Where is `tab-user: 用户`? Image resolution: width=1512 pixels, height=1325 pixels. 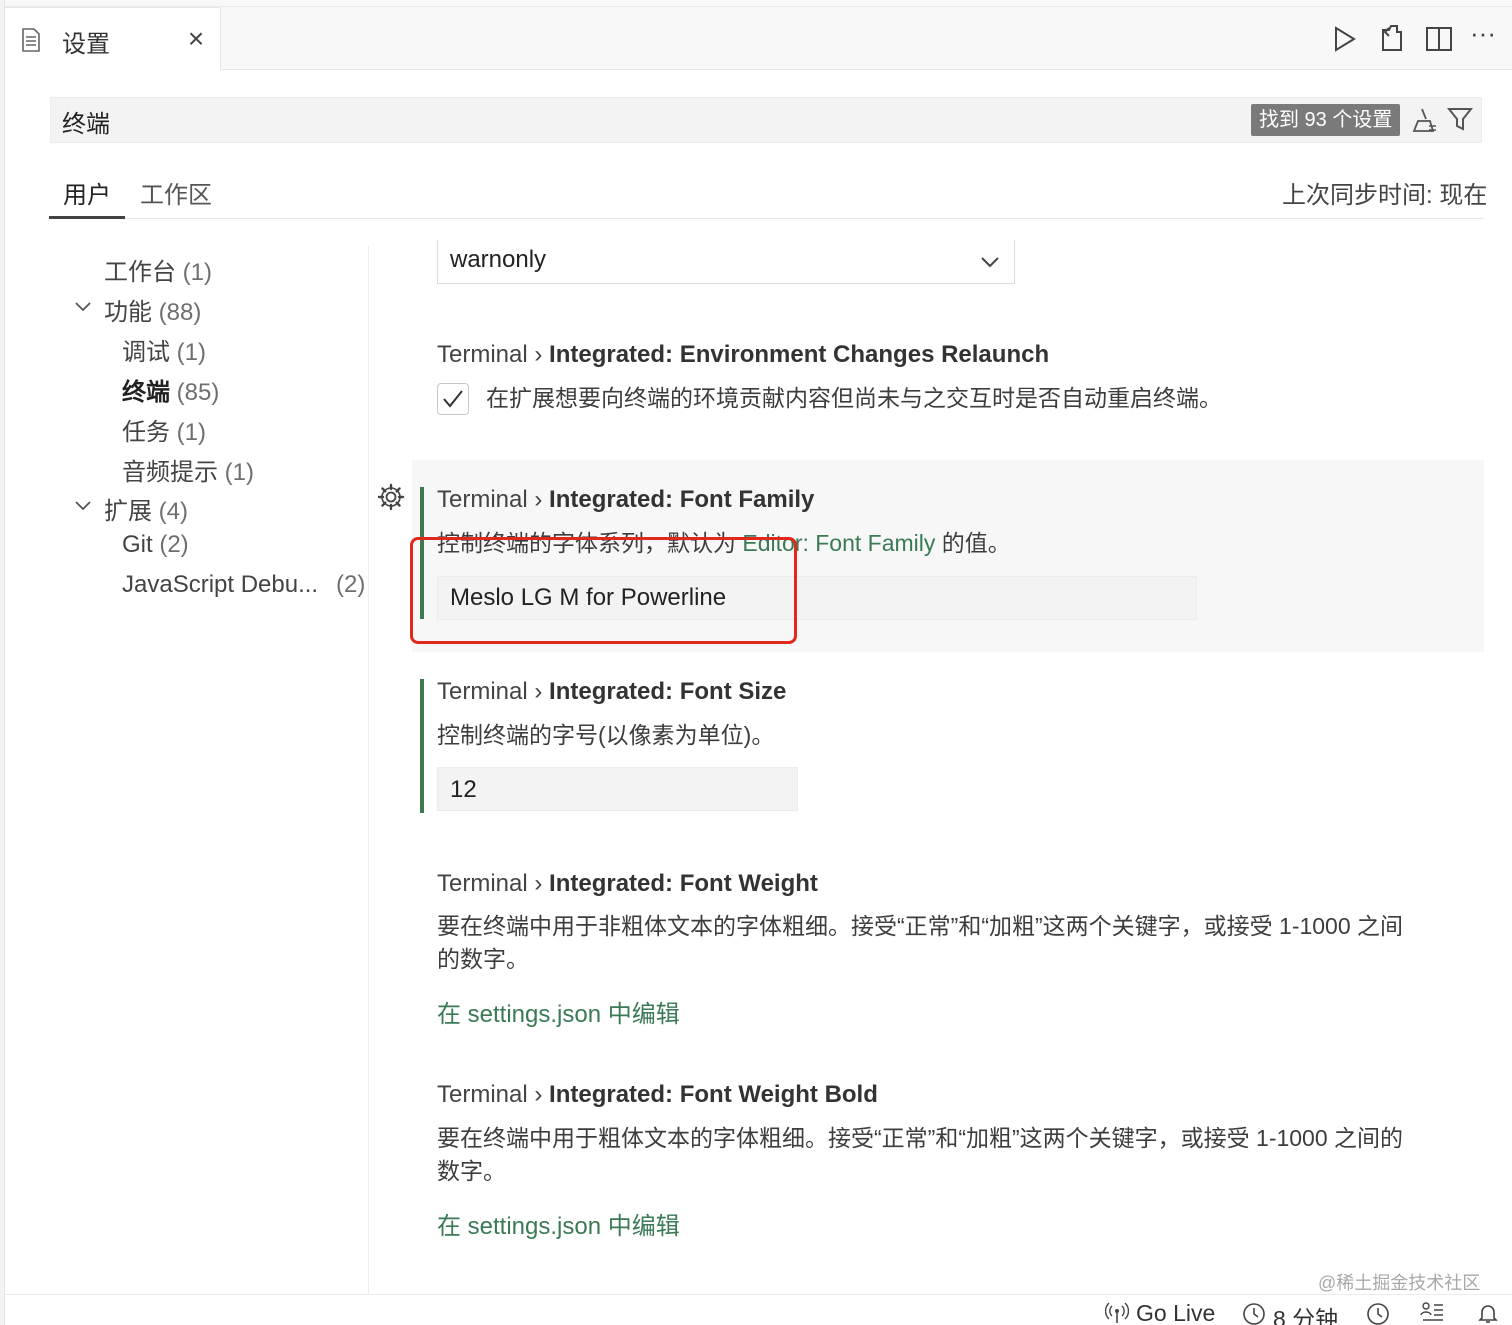
tab-user: 用户 is located at coordinates (87, 192).